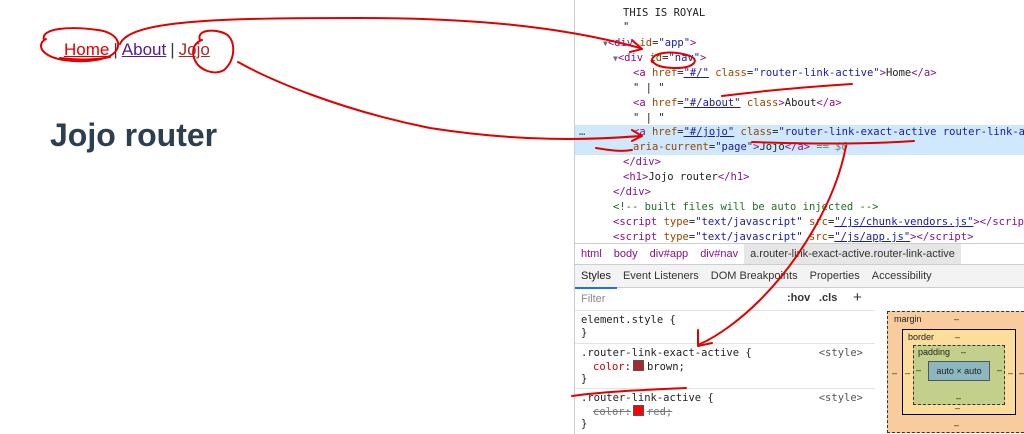 The image size is (1024, 434). I want to click on box-model-margin-bottom: –, so click(956, 425).